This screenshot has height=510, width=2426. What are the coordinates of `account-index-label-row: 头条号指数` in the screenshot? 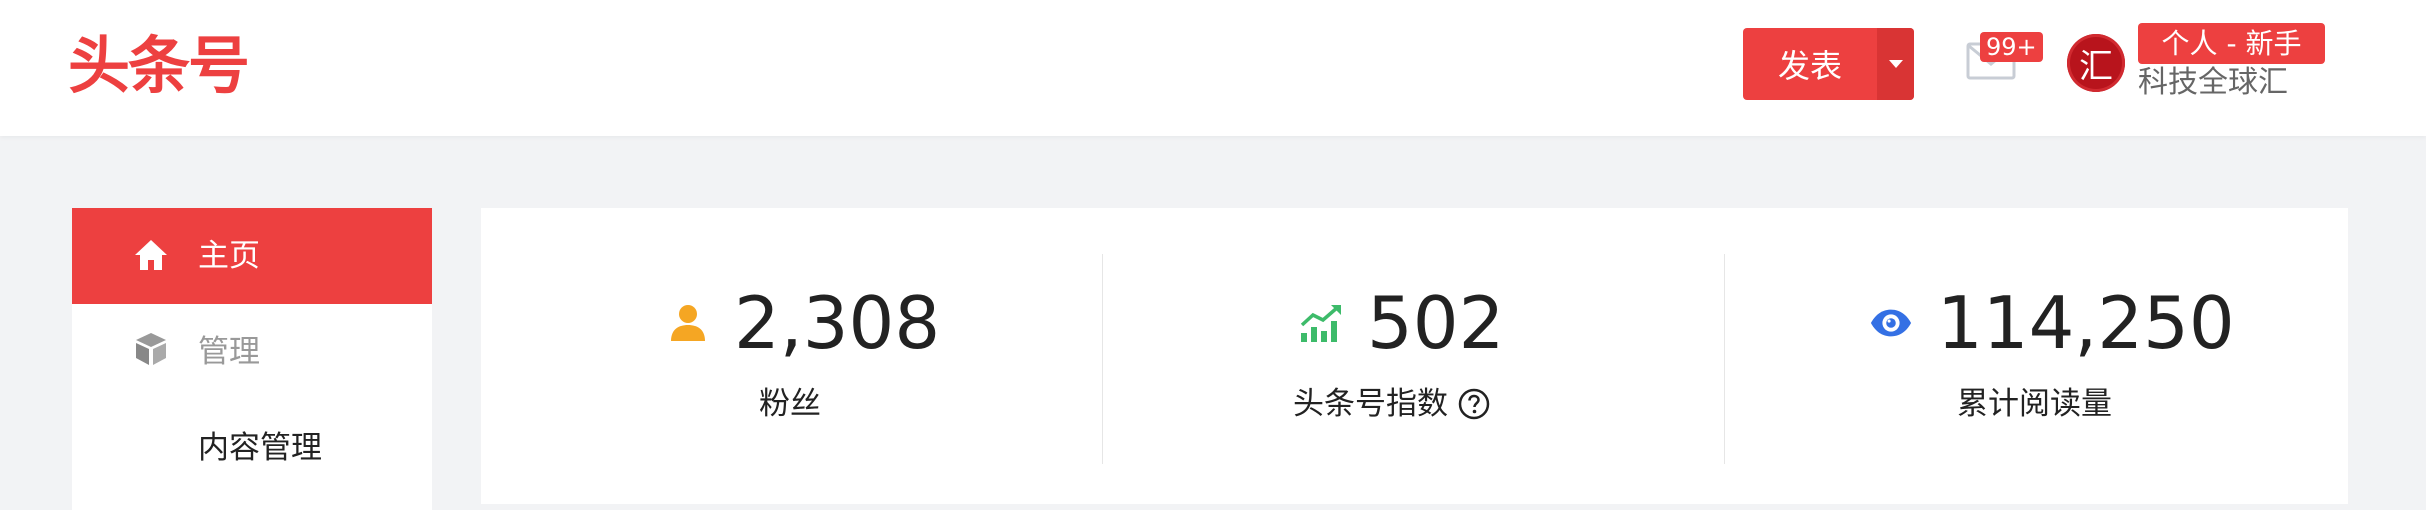 It's located at (1391, 404).